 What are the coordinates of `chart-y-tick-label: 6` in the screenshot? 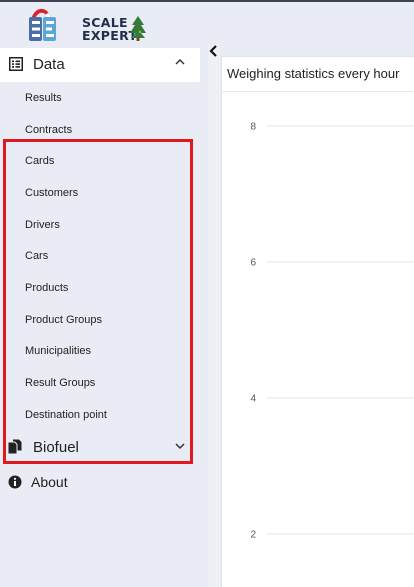 It's located at (253, 263).